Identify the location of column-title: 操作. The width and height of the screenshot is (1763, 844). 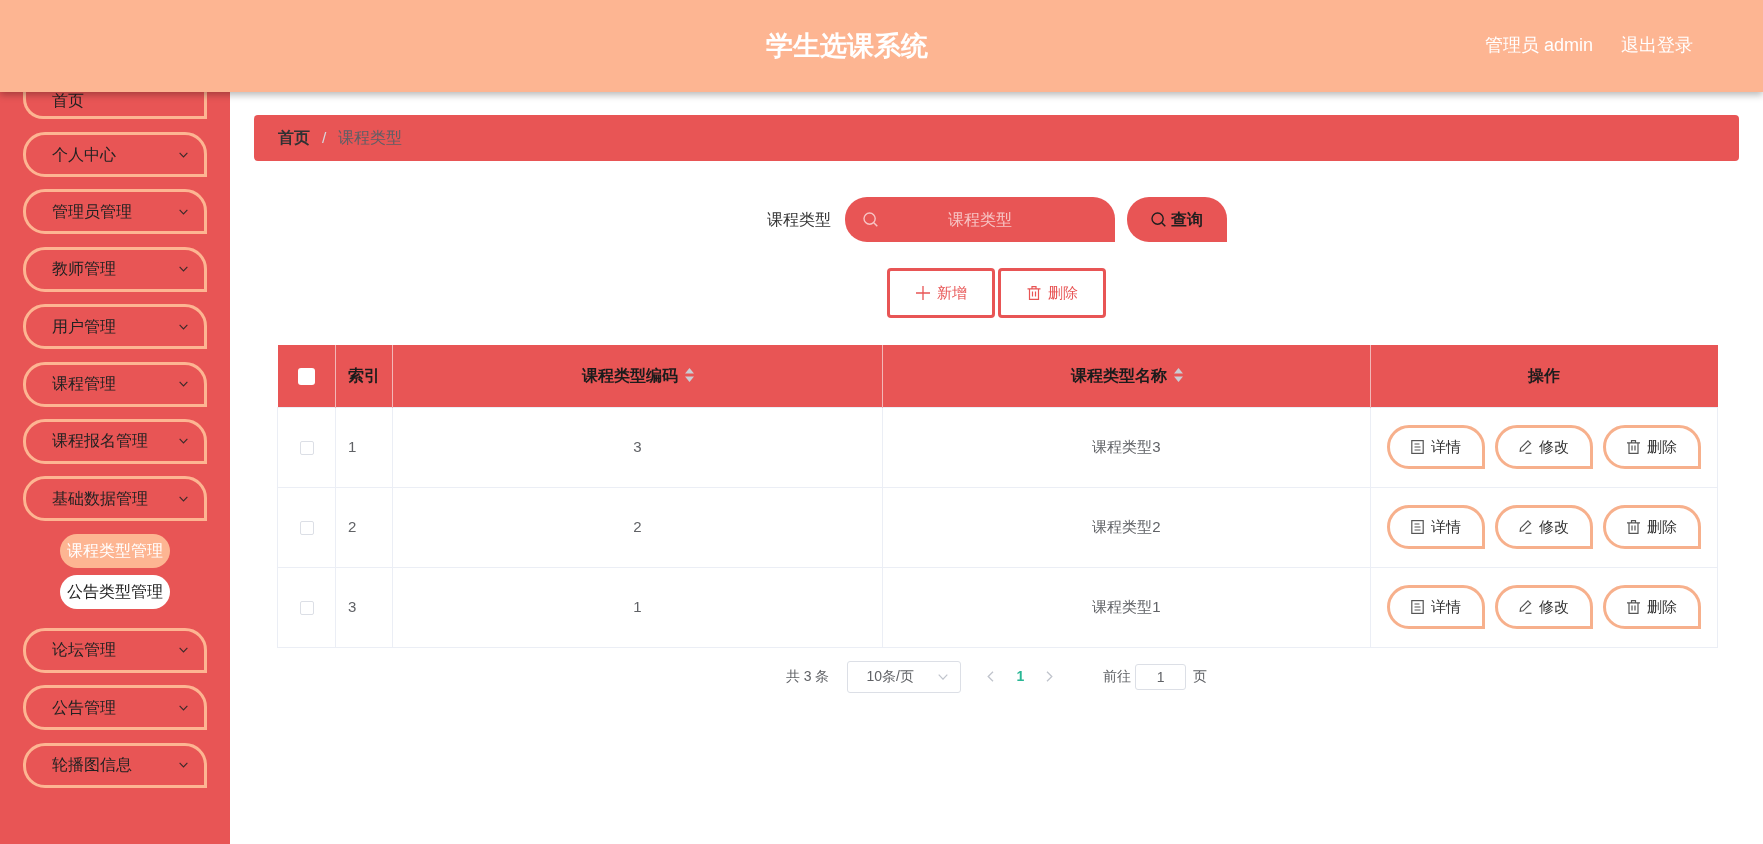
(1544, 375).